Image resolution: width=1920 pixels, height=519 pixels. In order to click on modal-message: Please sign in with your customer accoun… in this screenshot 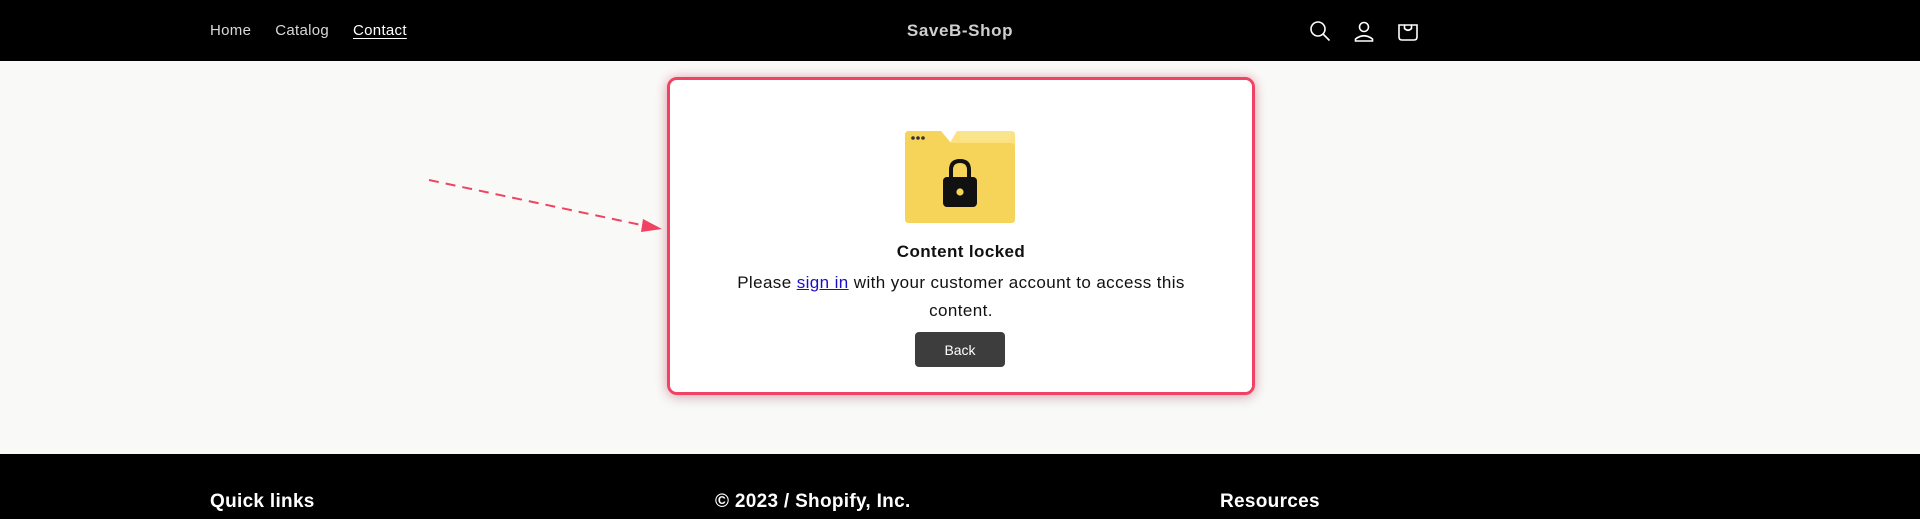, I will do `click(961, 296)`.